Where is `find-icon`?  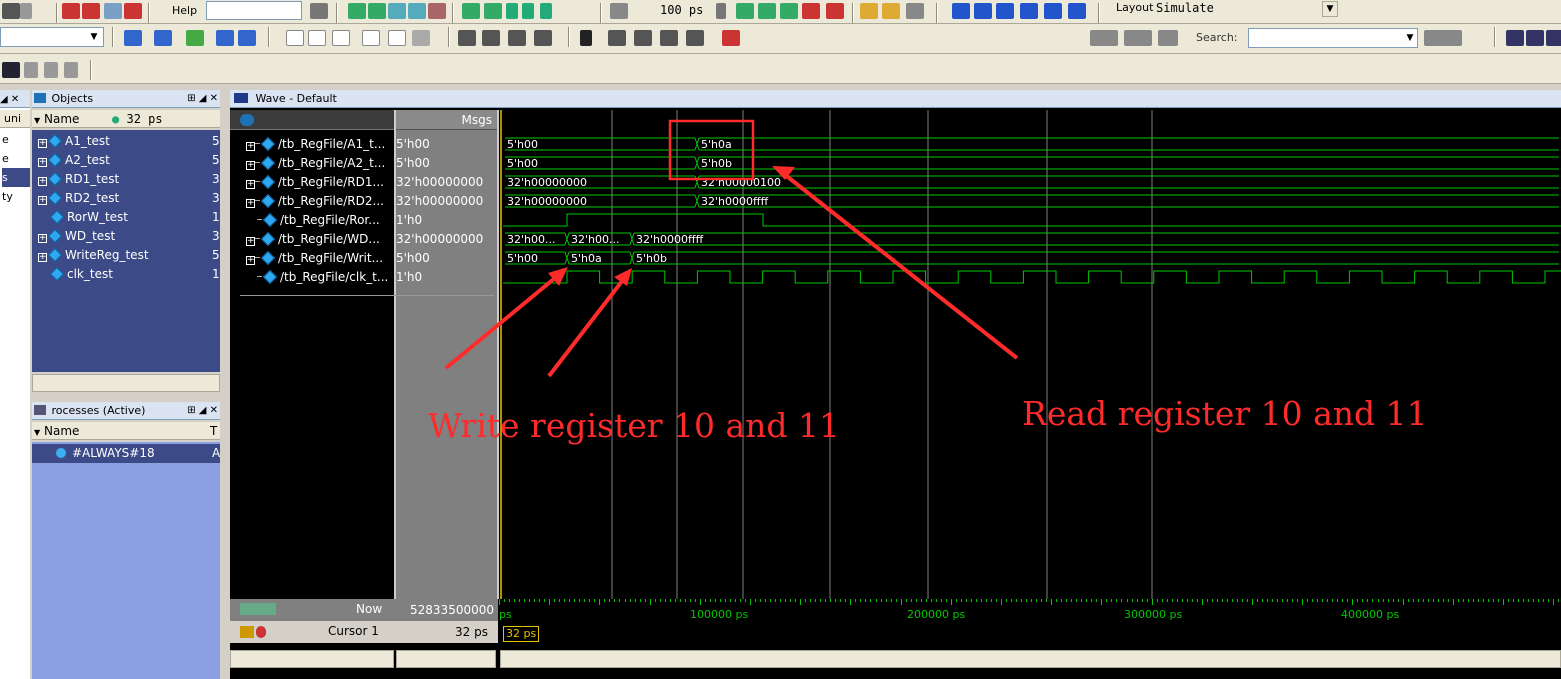 find-icon is located at coordinates (319, 11).